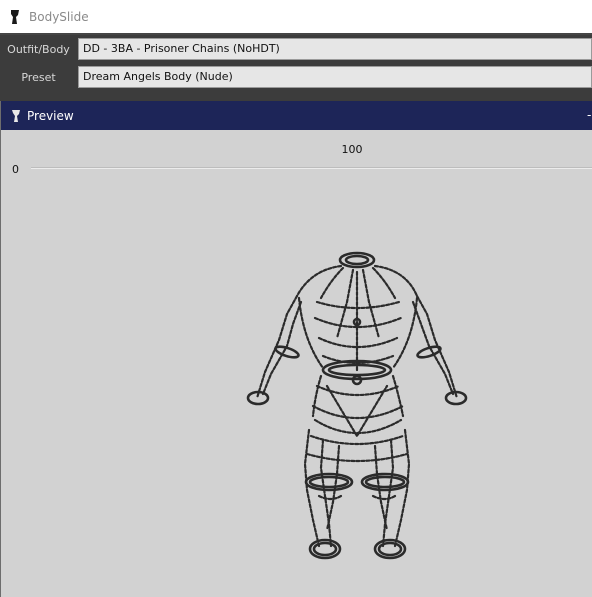 The height and width of the screenshot is (597, 592). I want to click on slider-min-label: 0, so click(15, 169).